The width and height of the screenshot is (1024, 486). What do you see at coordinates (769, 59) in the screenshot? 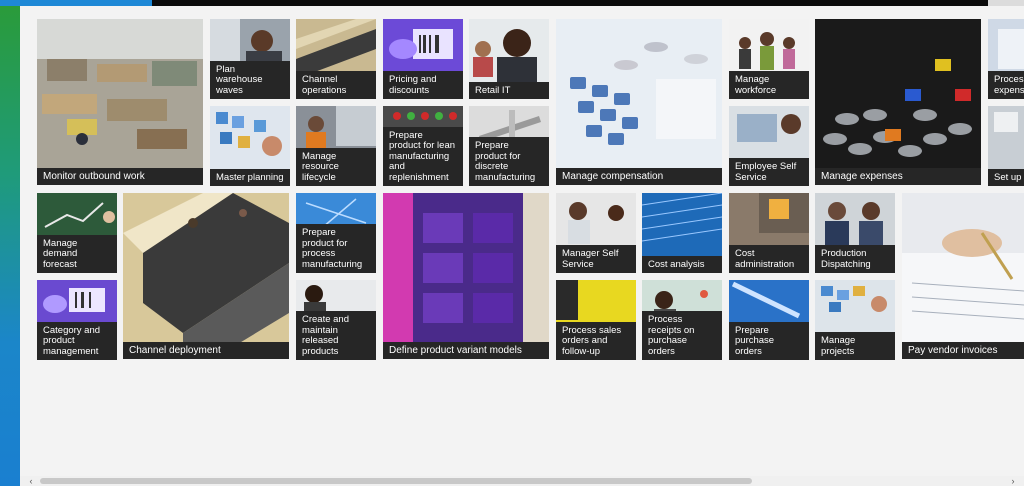
I see `tile-manage-workforce: Manage workforce` at bounding box center [769, 59].